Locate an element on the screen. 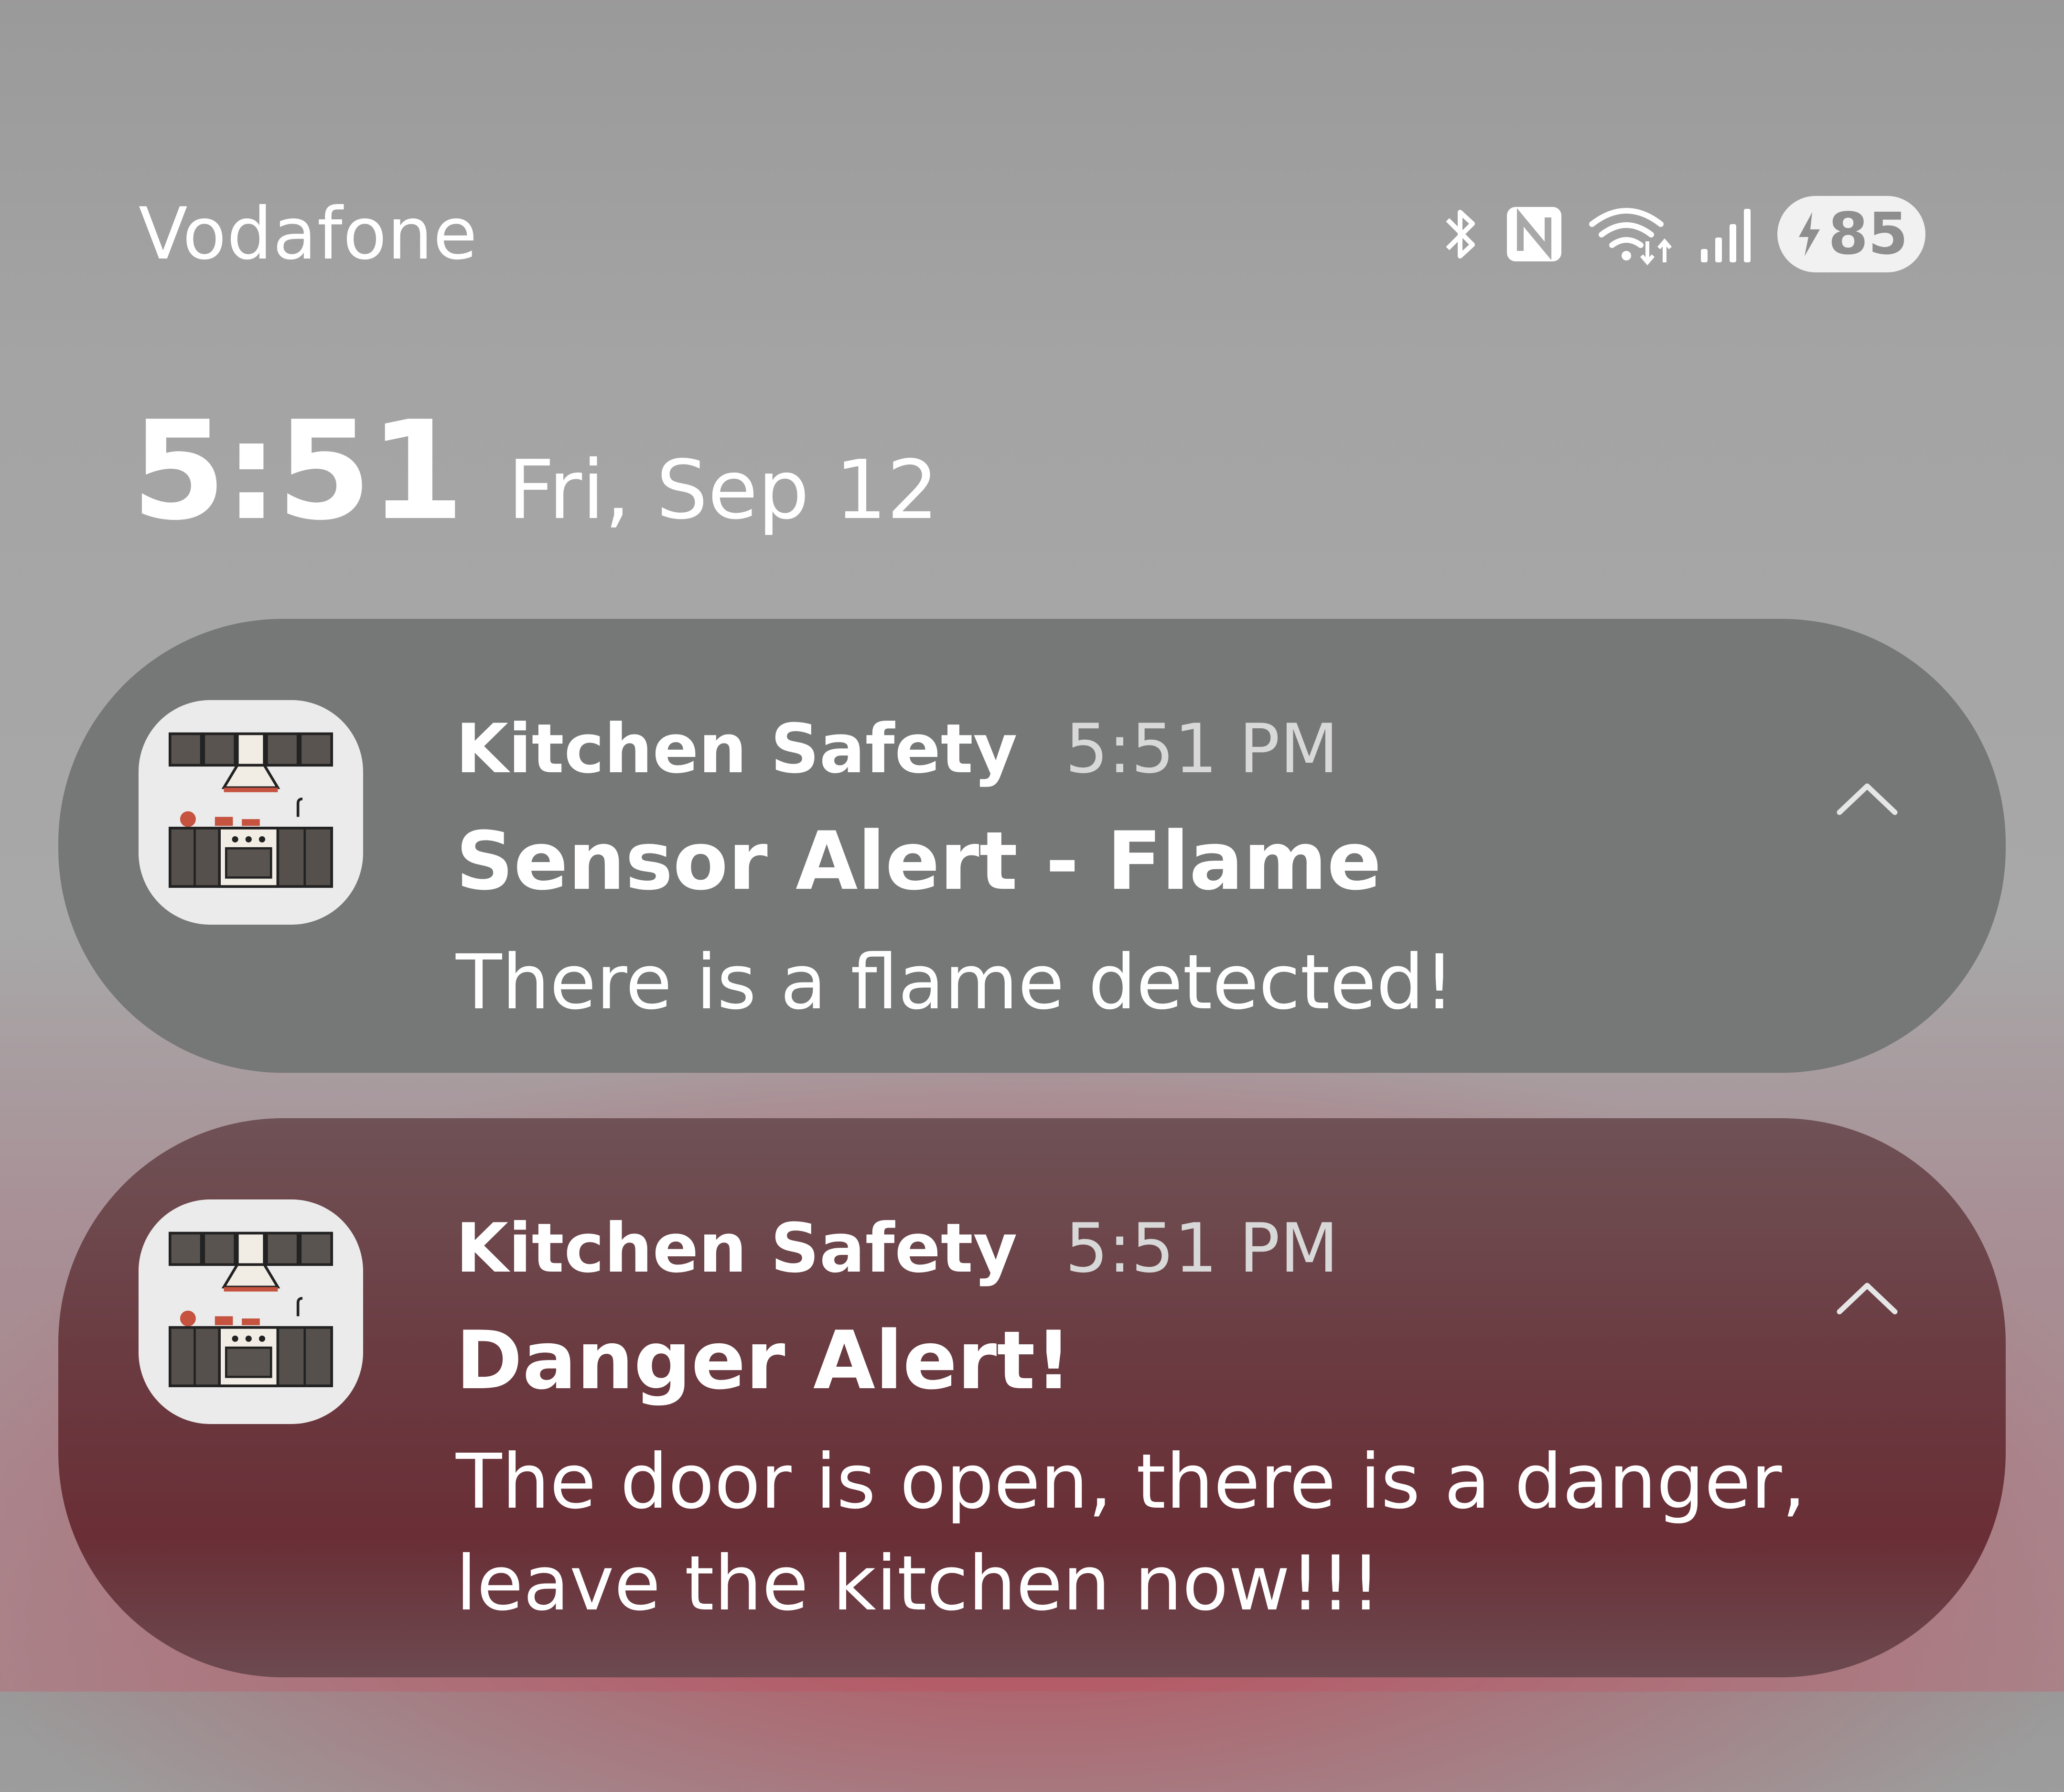 This screenshot has width=2064, height=1792. lockscreen-clock: 5:51 Fri, Sep 12 is located at coordinates (534, 471).